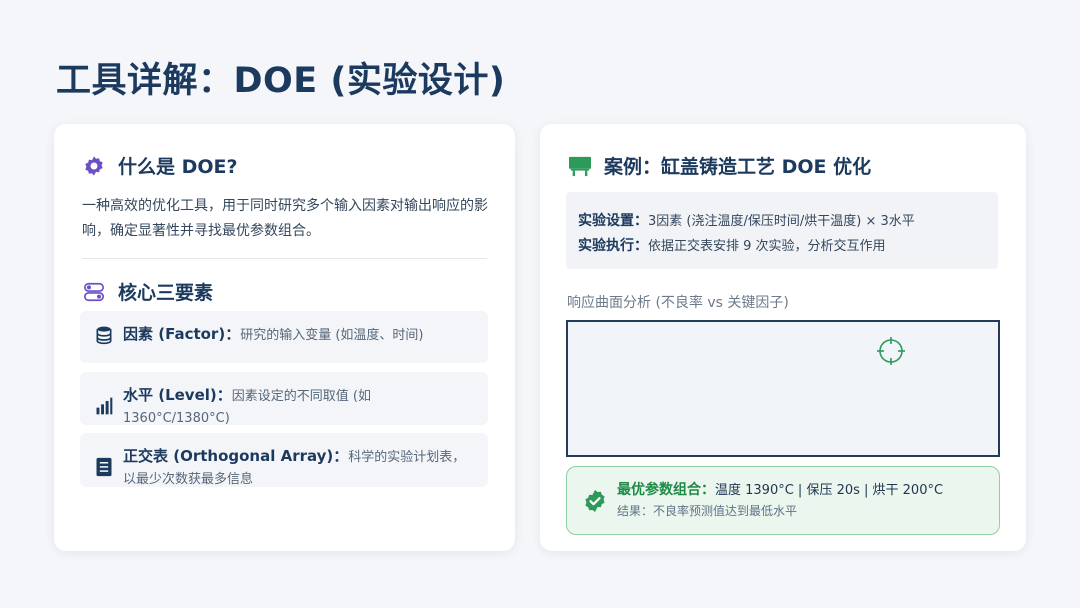 This screenshot has width=1080, height=608. What do you see at coordinates (284, 258) in the screenshot?
I see `section-divider` at bounding box center [284, 258].